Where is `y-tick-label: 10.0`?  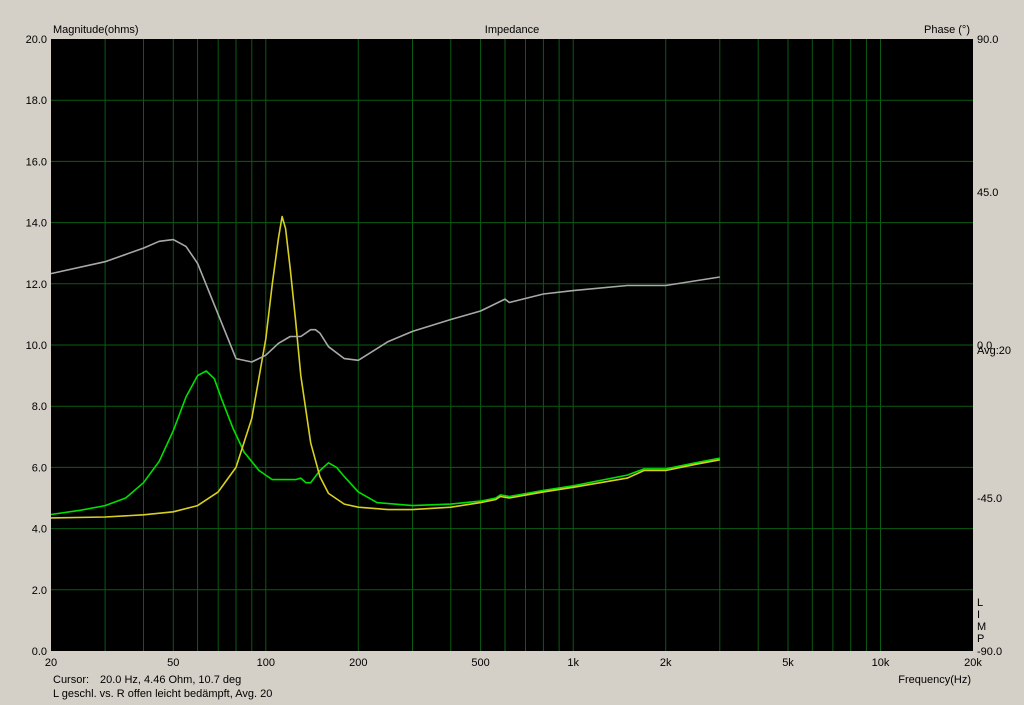
y-tick-label: 10.0 is located at coordinates (36, 346).